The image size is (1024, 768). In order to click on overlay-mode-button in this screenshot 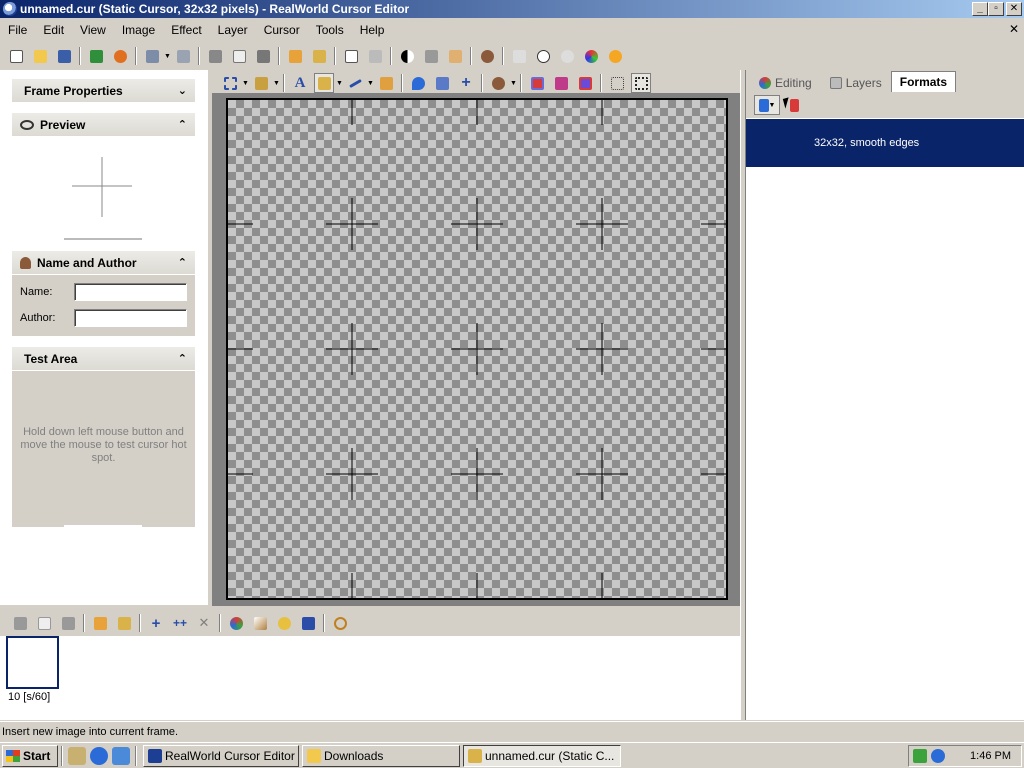, I will do `click(585, 83)`.